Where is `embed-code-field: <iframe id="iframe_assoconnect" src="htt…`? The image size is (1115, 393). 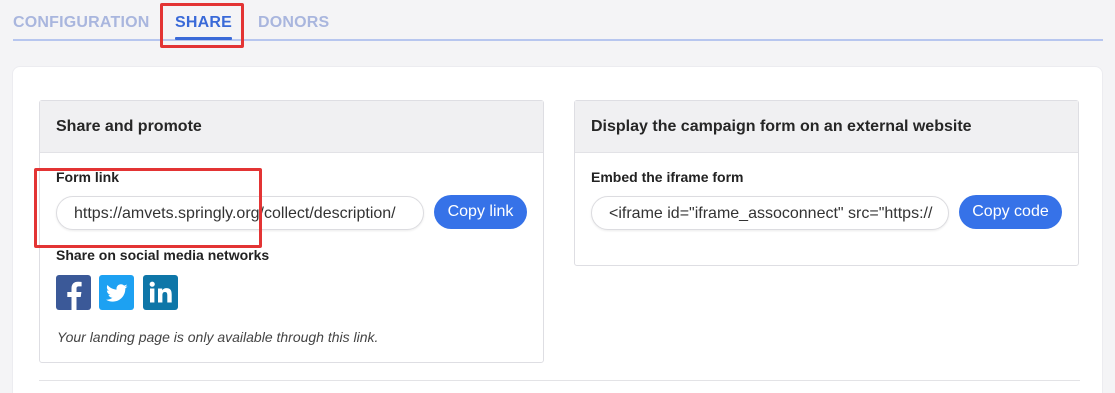
embed-code-field: <iframe id="iframe_assoconnect" src="htt… is located at coordinates (770, 213).